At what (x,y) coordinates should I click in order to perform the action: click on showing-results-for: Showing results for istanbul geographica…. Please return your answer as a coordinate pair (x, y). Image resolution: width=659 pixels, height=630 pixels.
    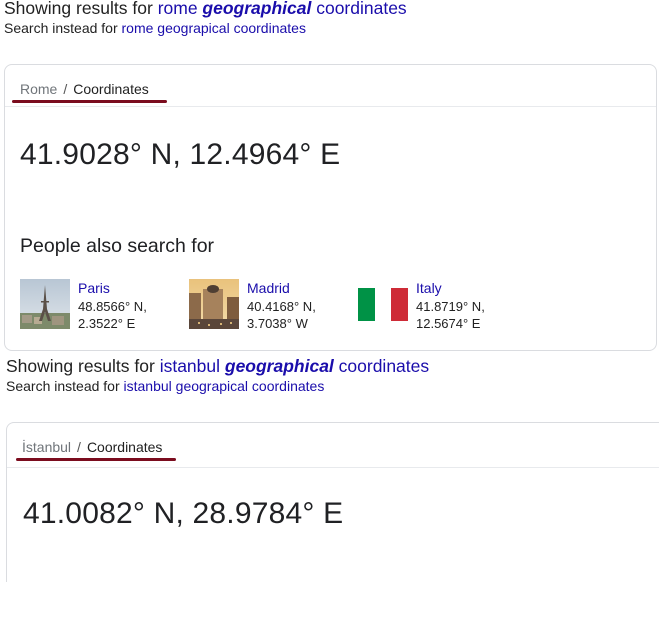
    Looking at the image, I should click on (217, 366).